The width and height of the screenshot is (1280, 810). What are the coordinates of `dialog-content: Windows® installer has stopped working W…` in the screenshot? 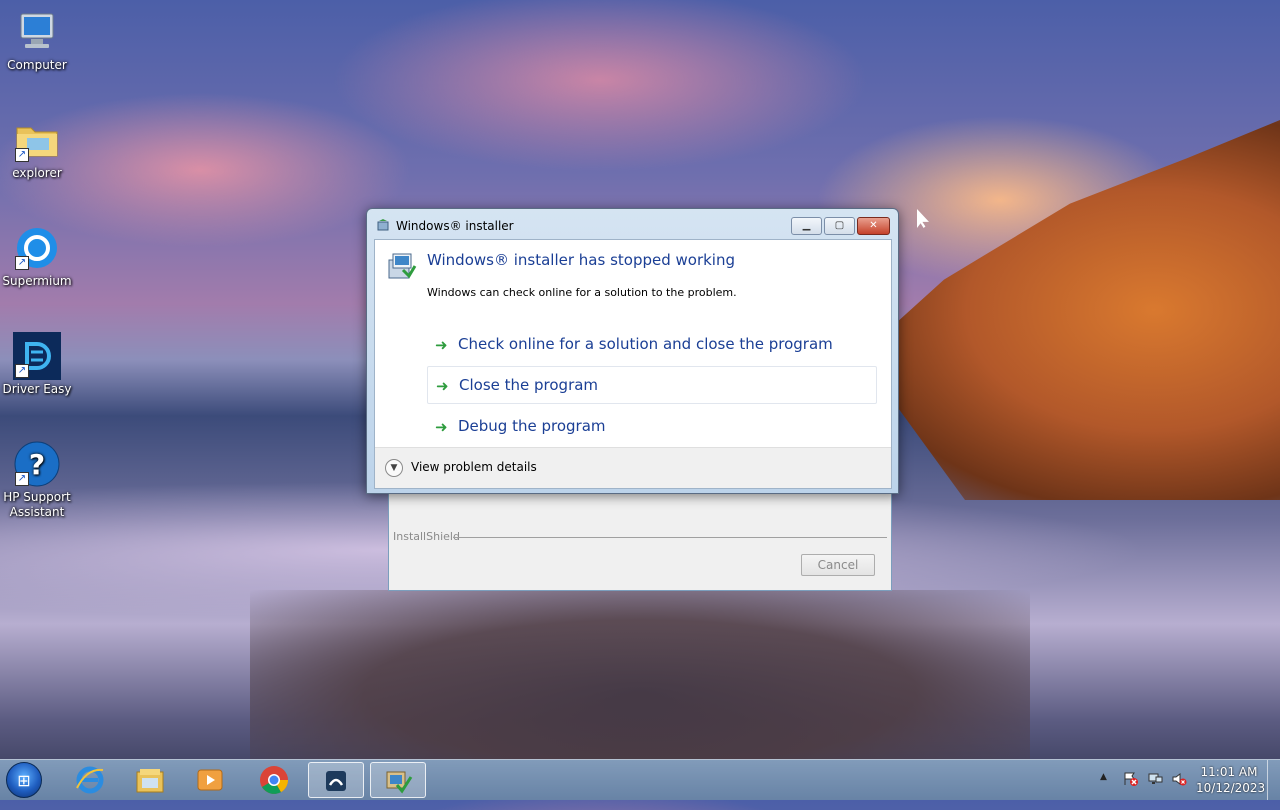 It's located at (633, 364).